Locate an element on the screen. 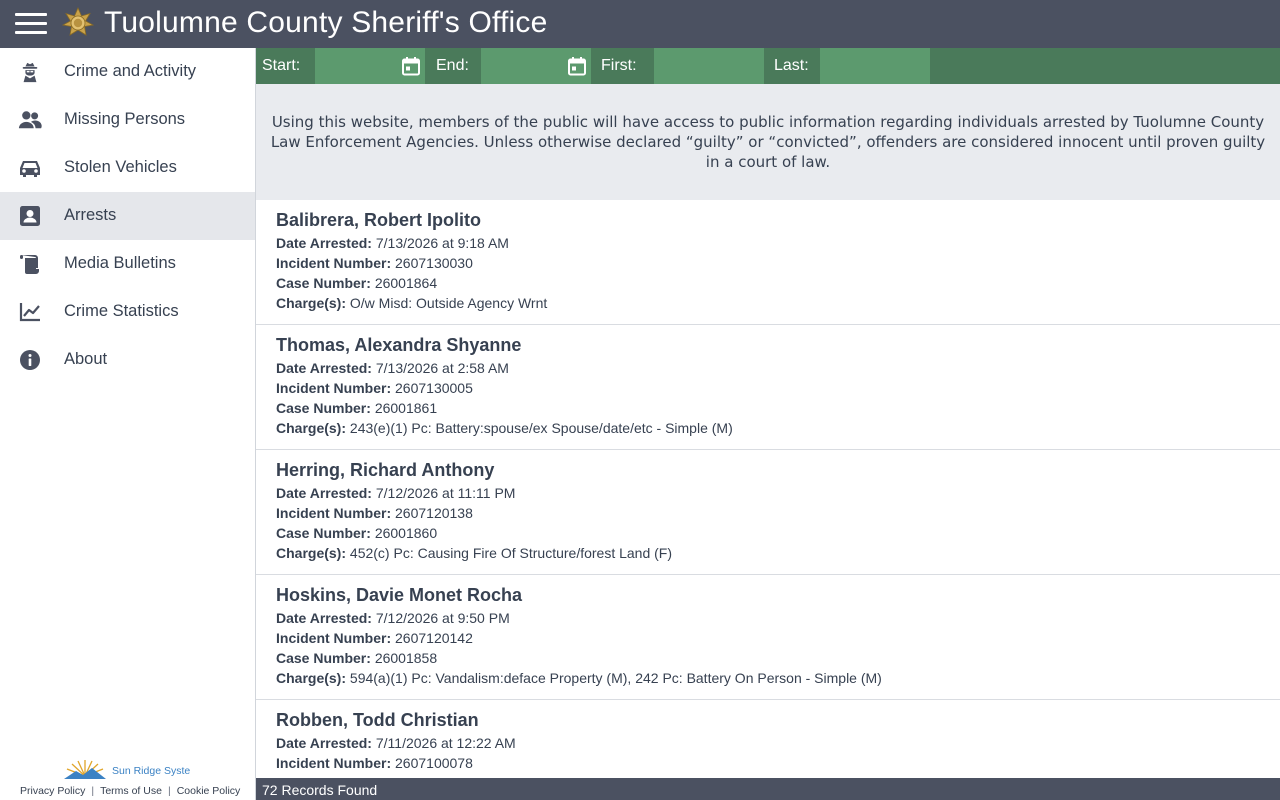 This screenshot has height=800, width=1280. start-label: Start: is located at coordinates (281, 65).